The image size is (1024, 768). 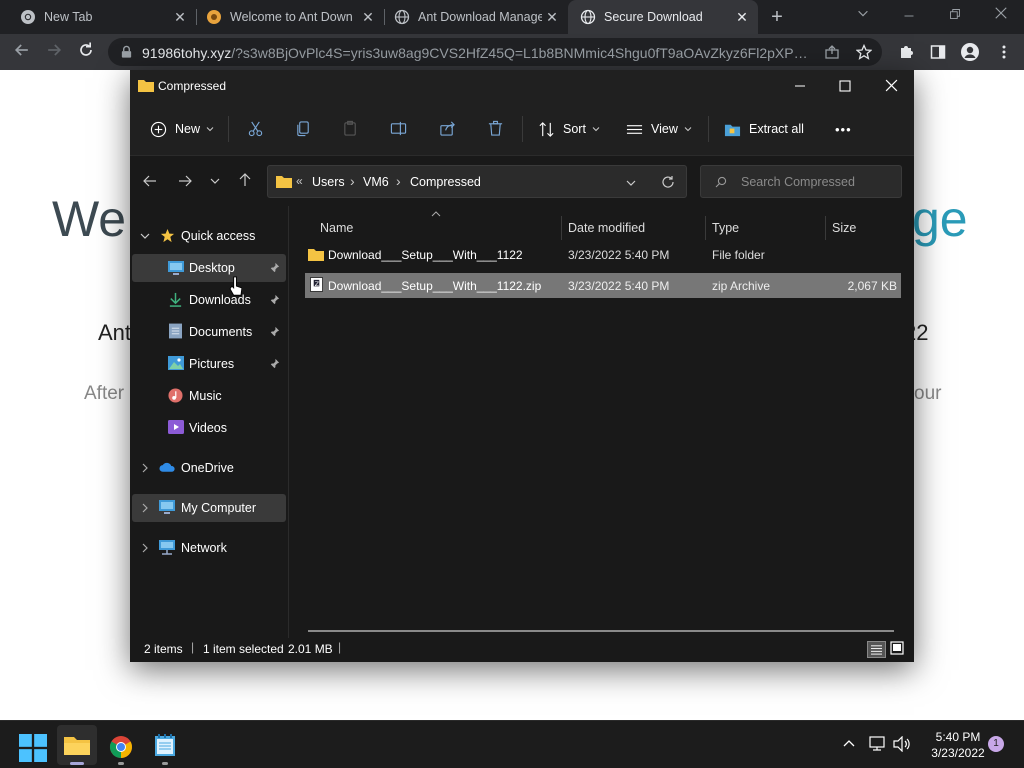 I want to click on page-paragraph-left: After, so click(x=104, y=393).